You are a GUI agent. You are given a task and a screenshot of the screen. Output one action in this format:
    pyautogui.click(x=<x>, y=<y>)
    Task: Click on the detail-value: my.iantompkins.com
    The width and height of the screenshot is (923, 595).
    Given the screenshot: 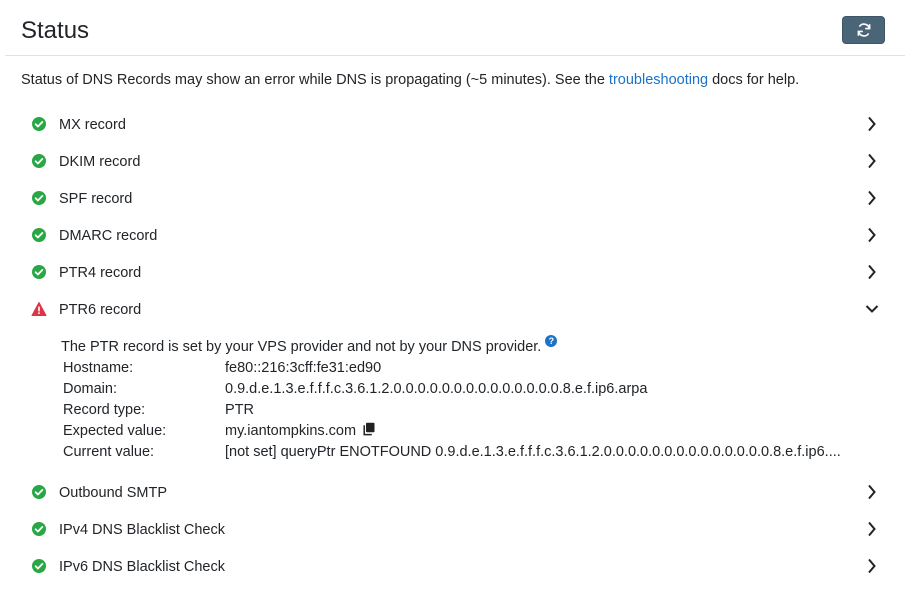 What is the action you would take?
    pyautogui.click(x=300, y=431)
    